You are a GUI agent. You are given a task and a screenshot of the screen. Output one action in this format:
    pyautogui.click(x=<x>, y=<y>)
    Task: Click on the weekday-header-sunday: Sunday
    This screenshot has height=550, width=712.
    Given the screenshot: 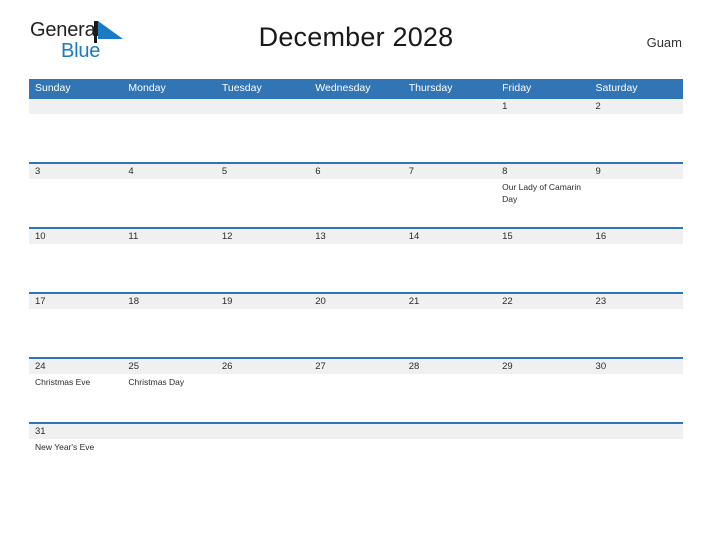 What is the action you would take?
    pyautogui.click(x=53, y=88)
    